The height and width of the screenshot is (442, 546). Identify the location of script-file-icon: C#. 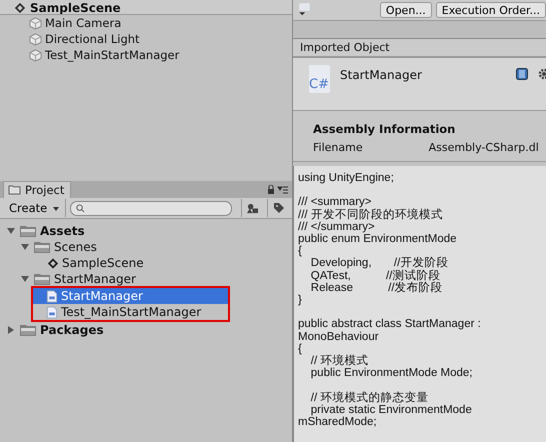
(319, 79).